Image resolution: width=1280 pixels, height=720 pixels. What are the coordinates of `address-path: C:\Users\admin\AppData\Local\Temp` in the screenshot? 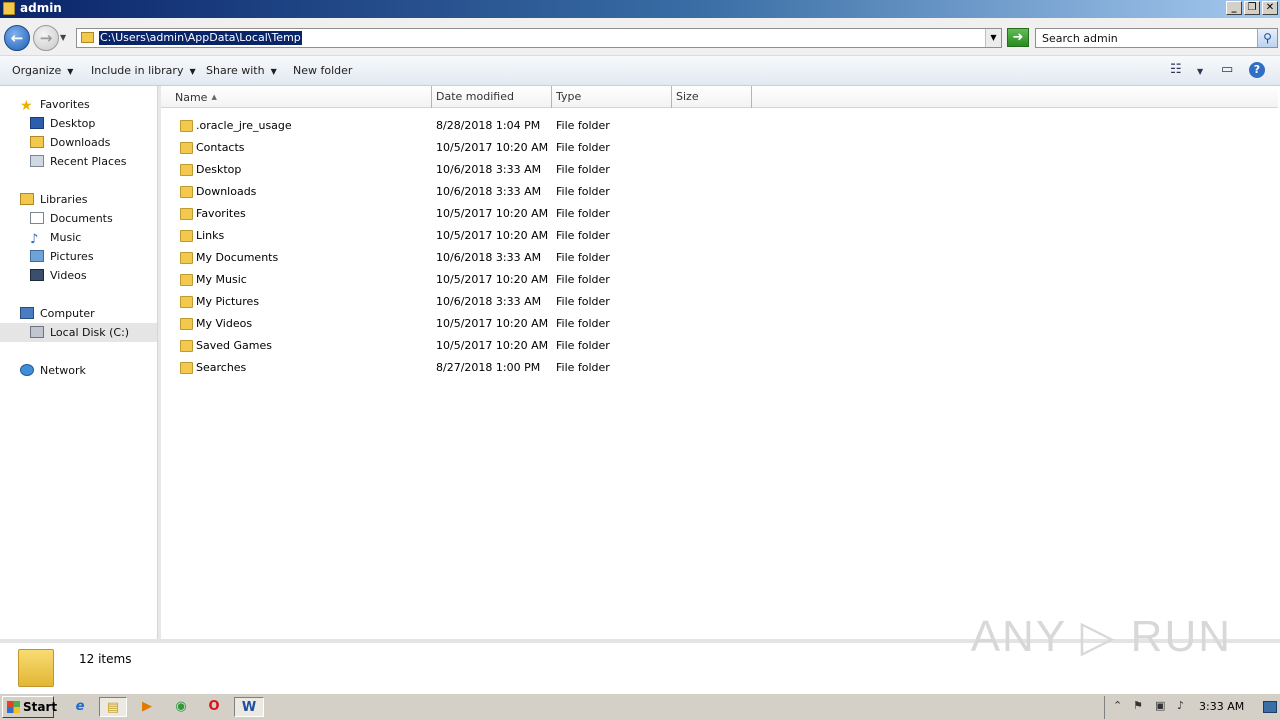 It's located at (200, 38).